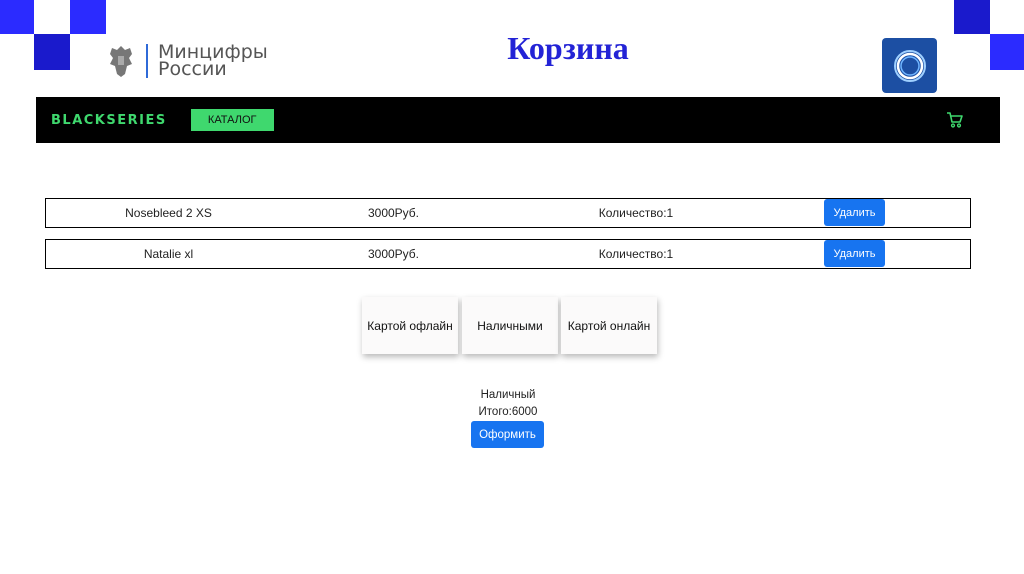 Image resolution: width=1024 pixels, height=574 pixels. What do you see at coordinates (410, 325) in the screenshot?
I see `payment-option-card-offline: Картой офлайн` at bounding box center [410, 325].